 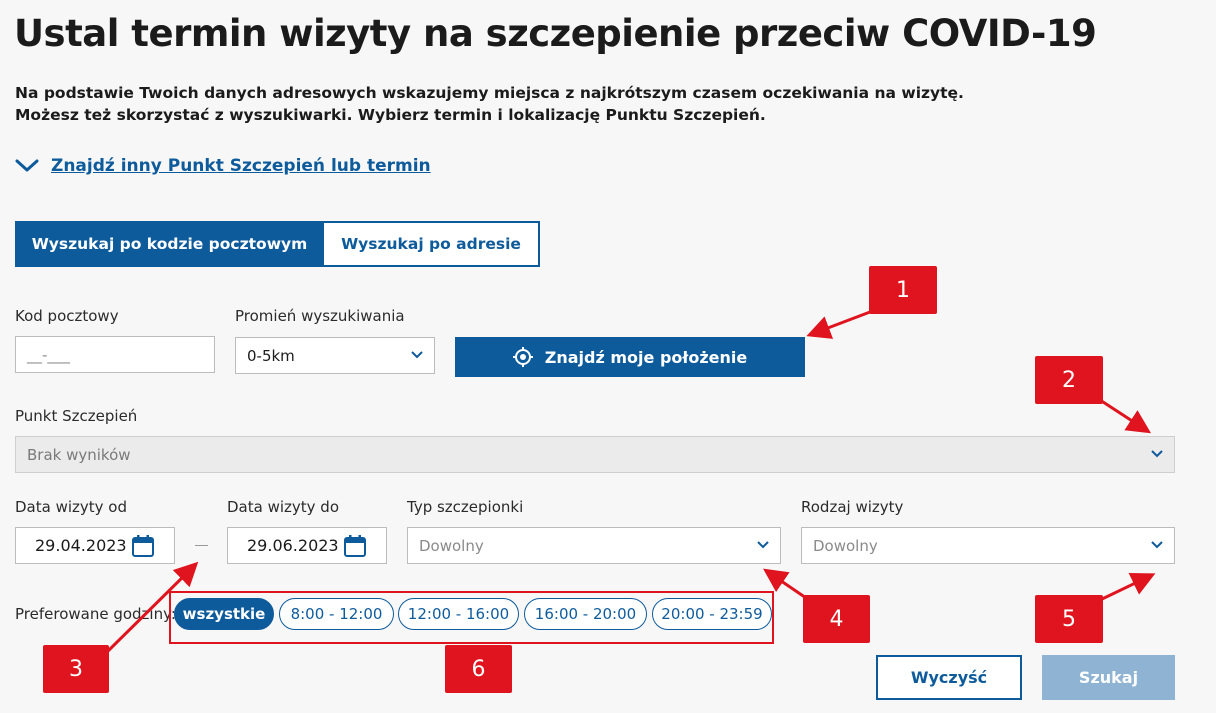 I want to click on annotation-badge-4: 4, so click(x=836, y=619).